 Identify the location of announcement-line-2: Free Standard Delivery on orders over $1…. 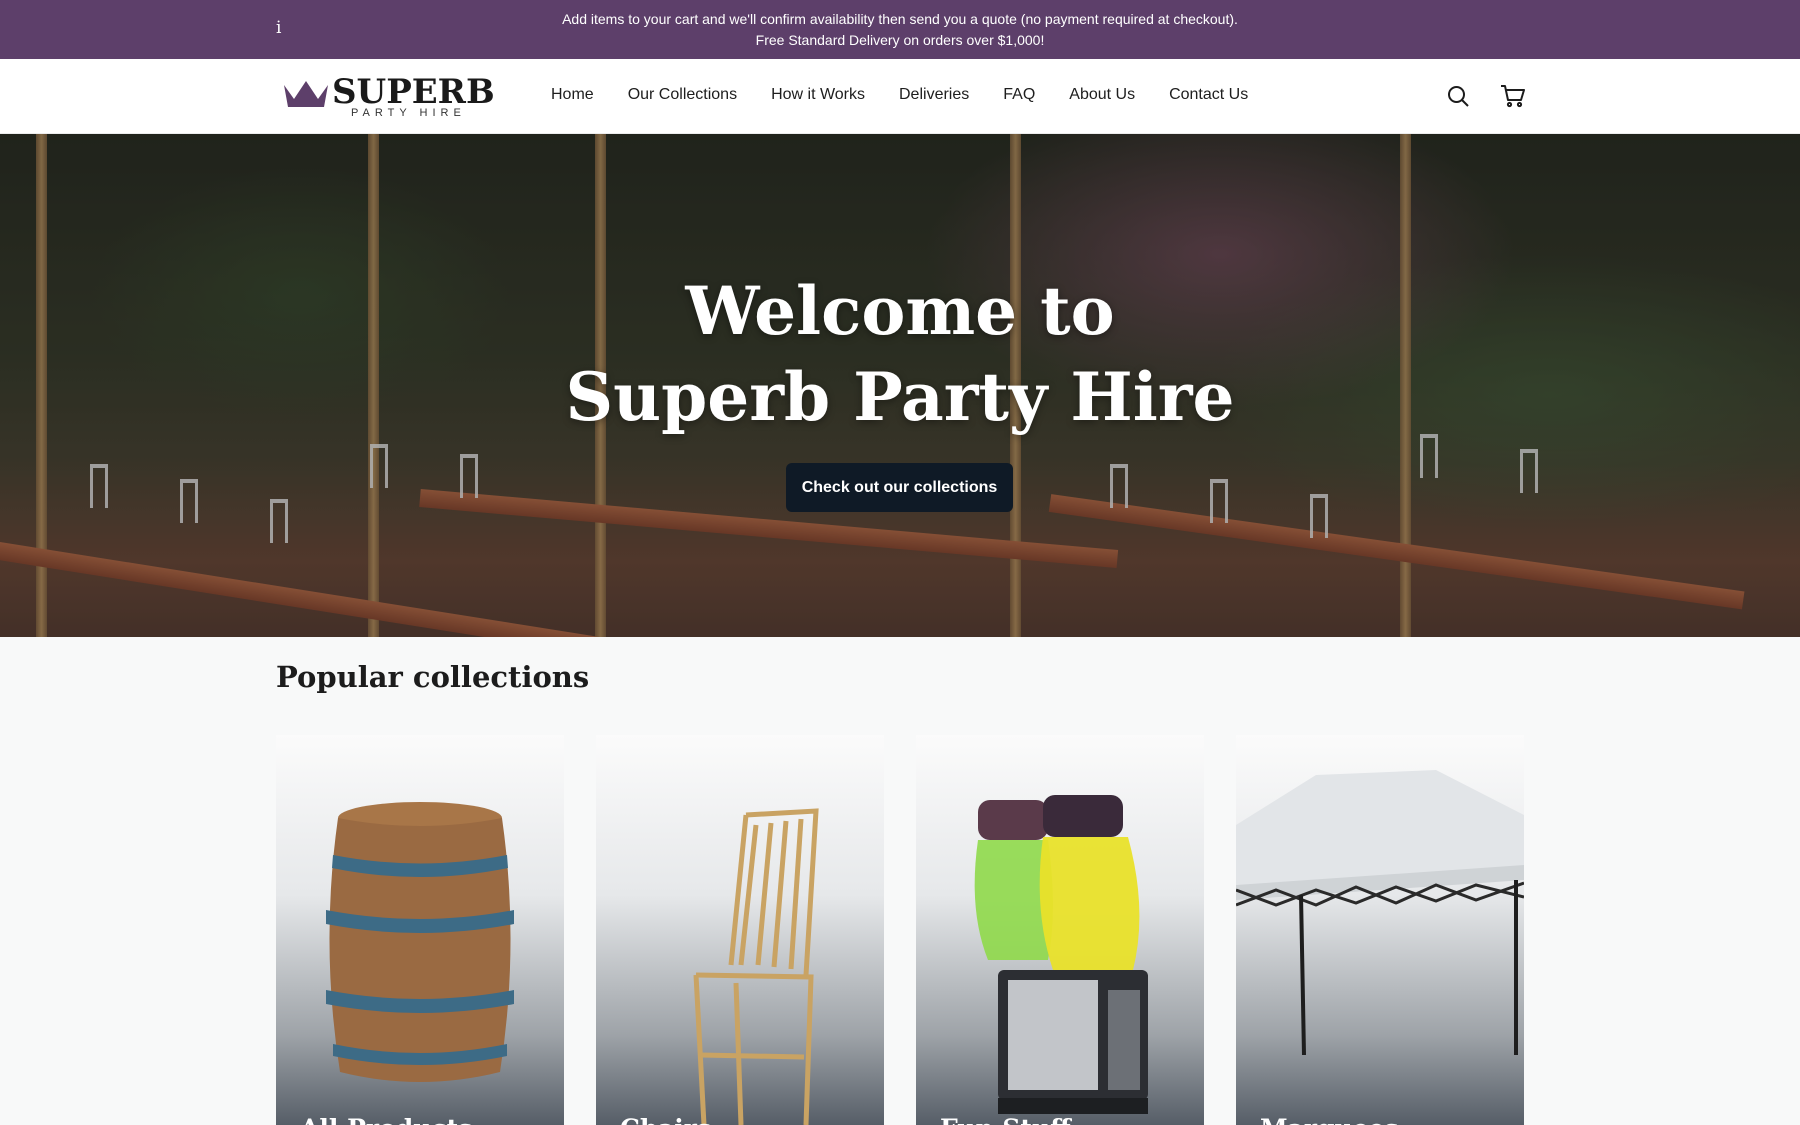
(900, 40).